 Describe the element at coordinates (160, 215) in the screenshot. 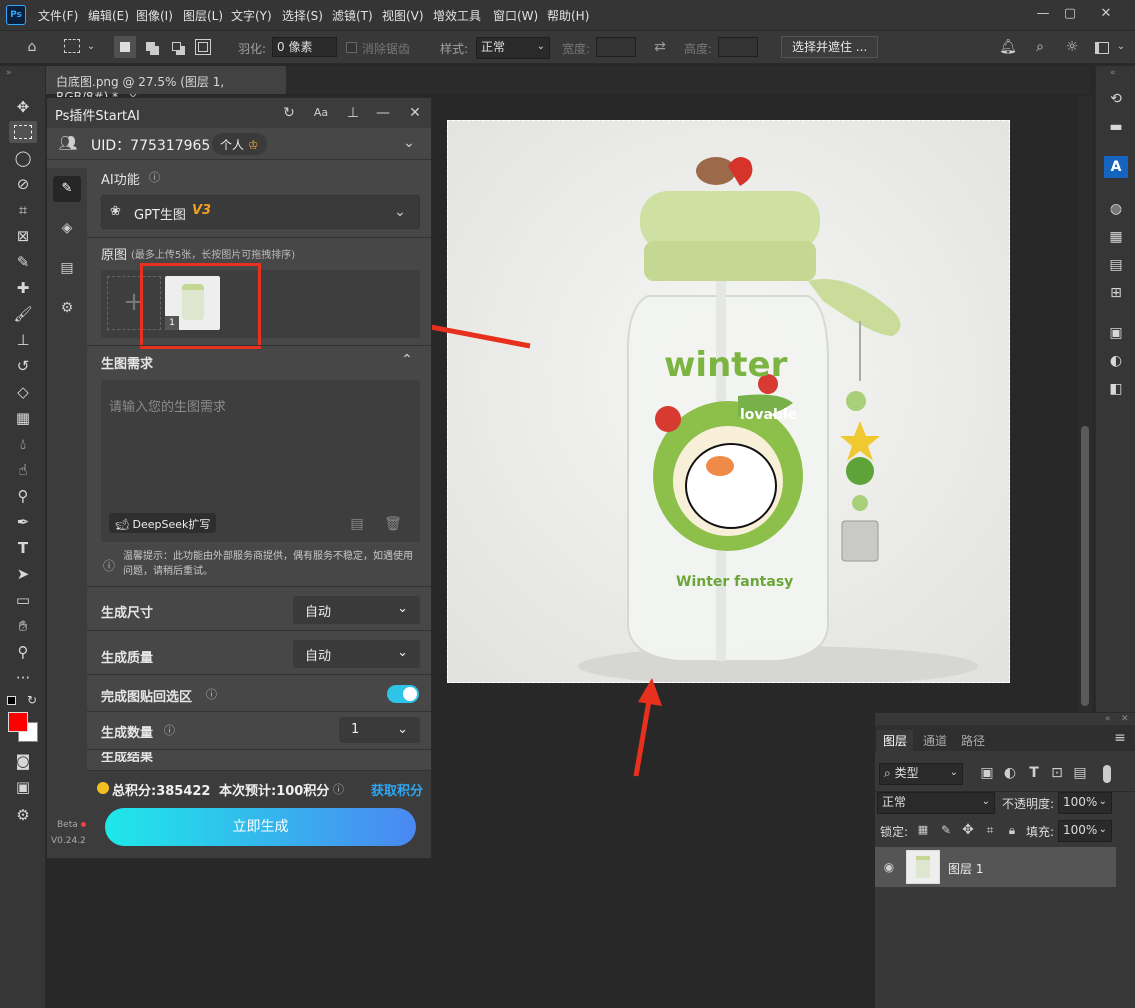

I see `model-name: GPT生图` at that location.